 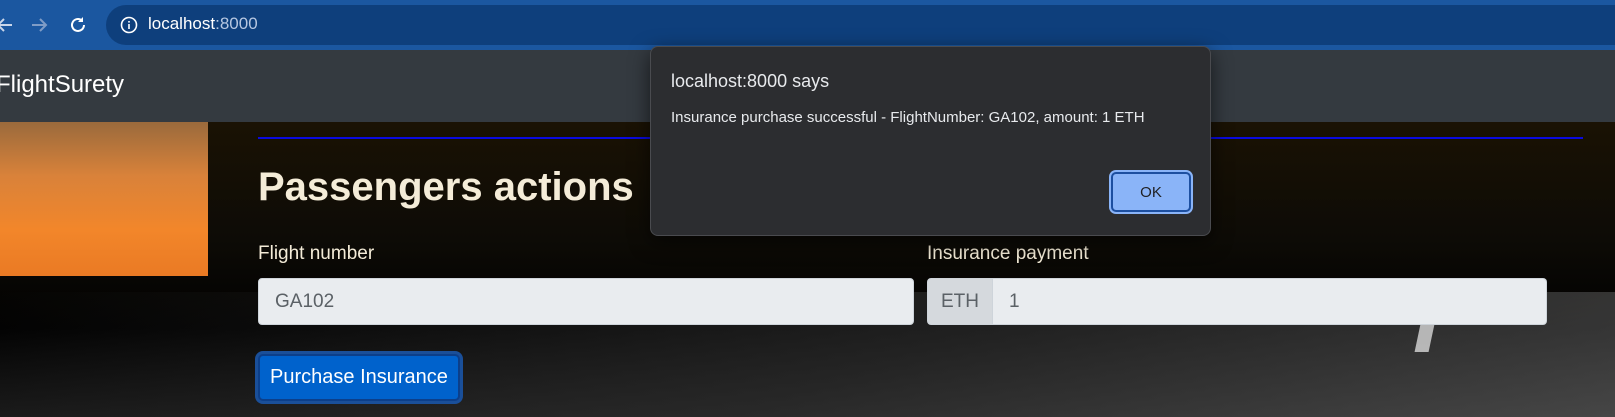 I want to click on insurance-payment-label: Insurance payment, so click(x=1008, y=253).